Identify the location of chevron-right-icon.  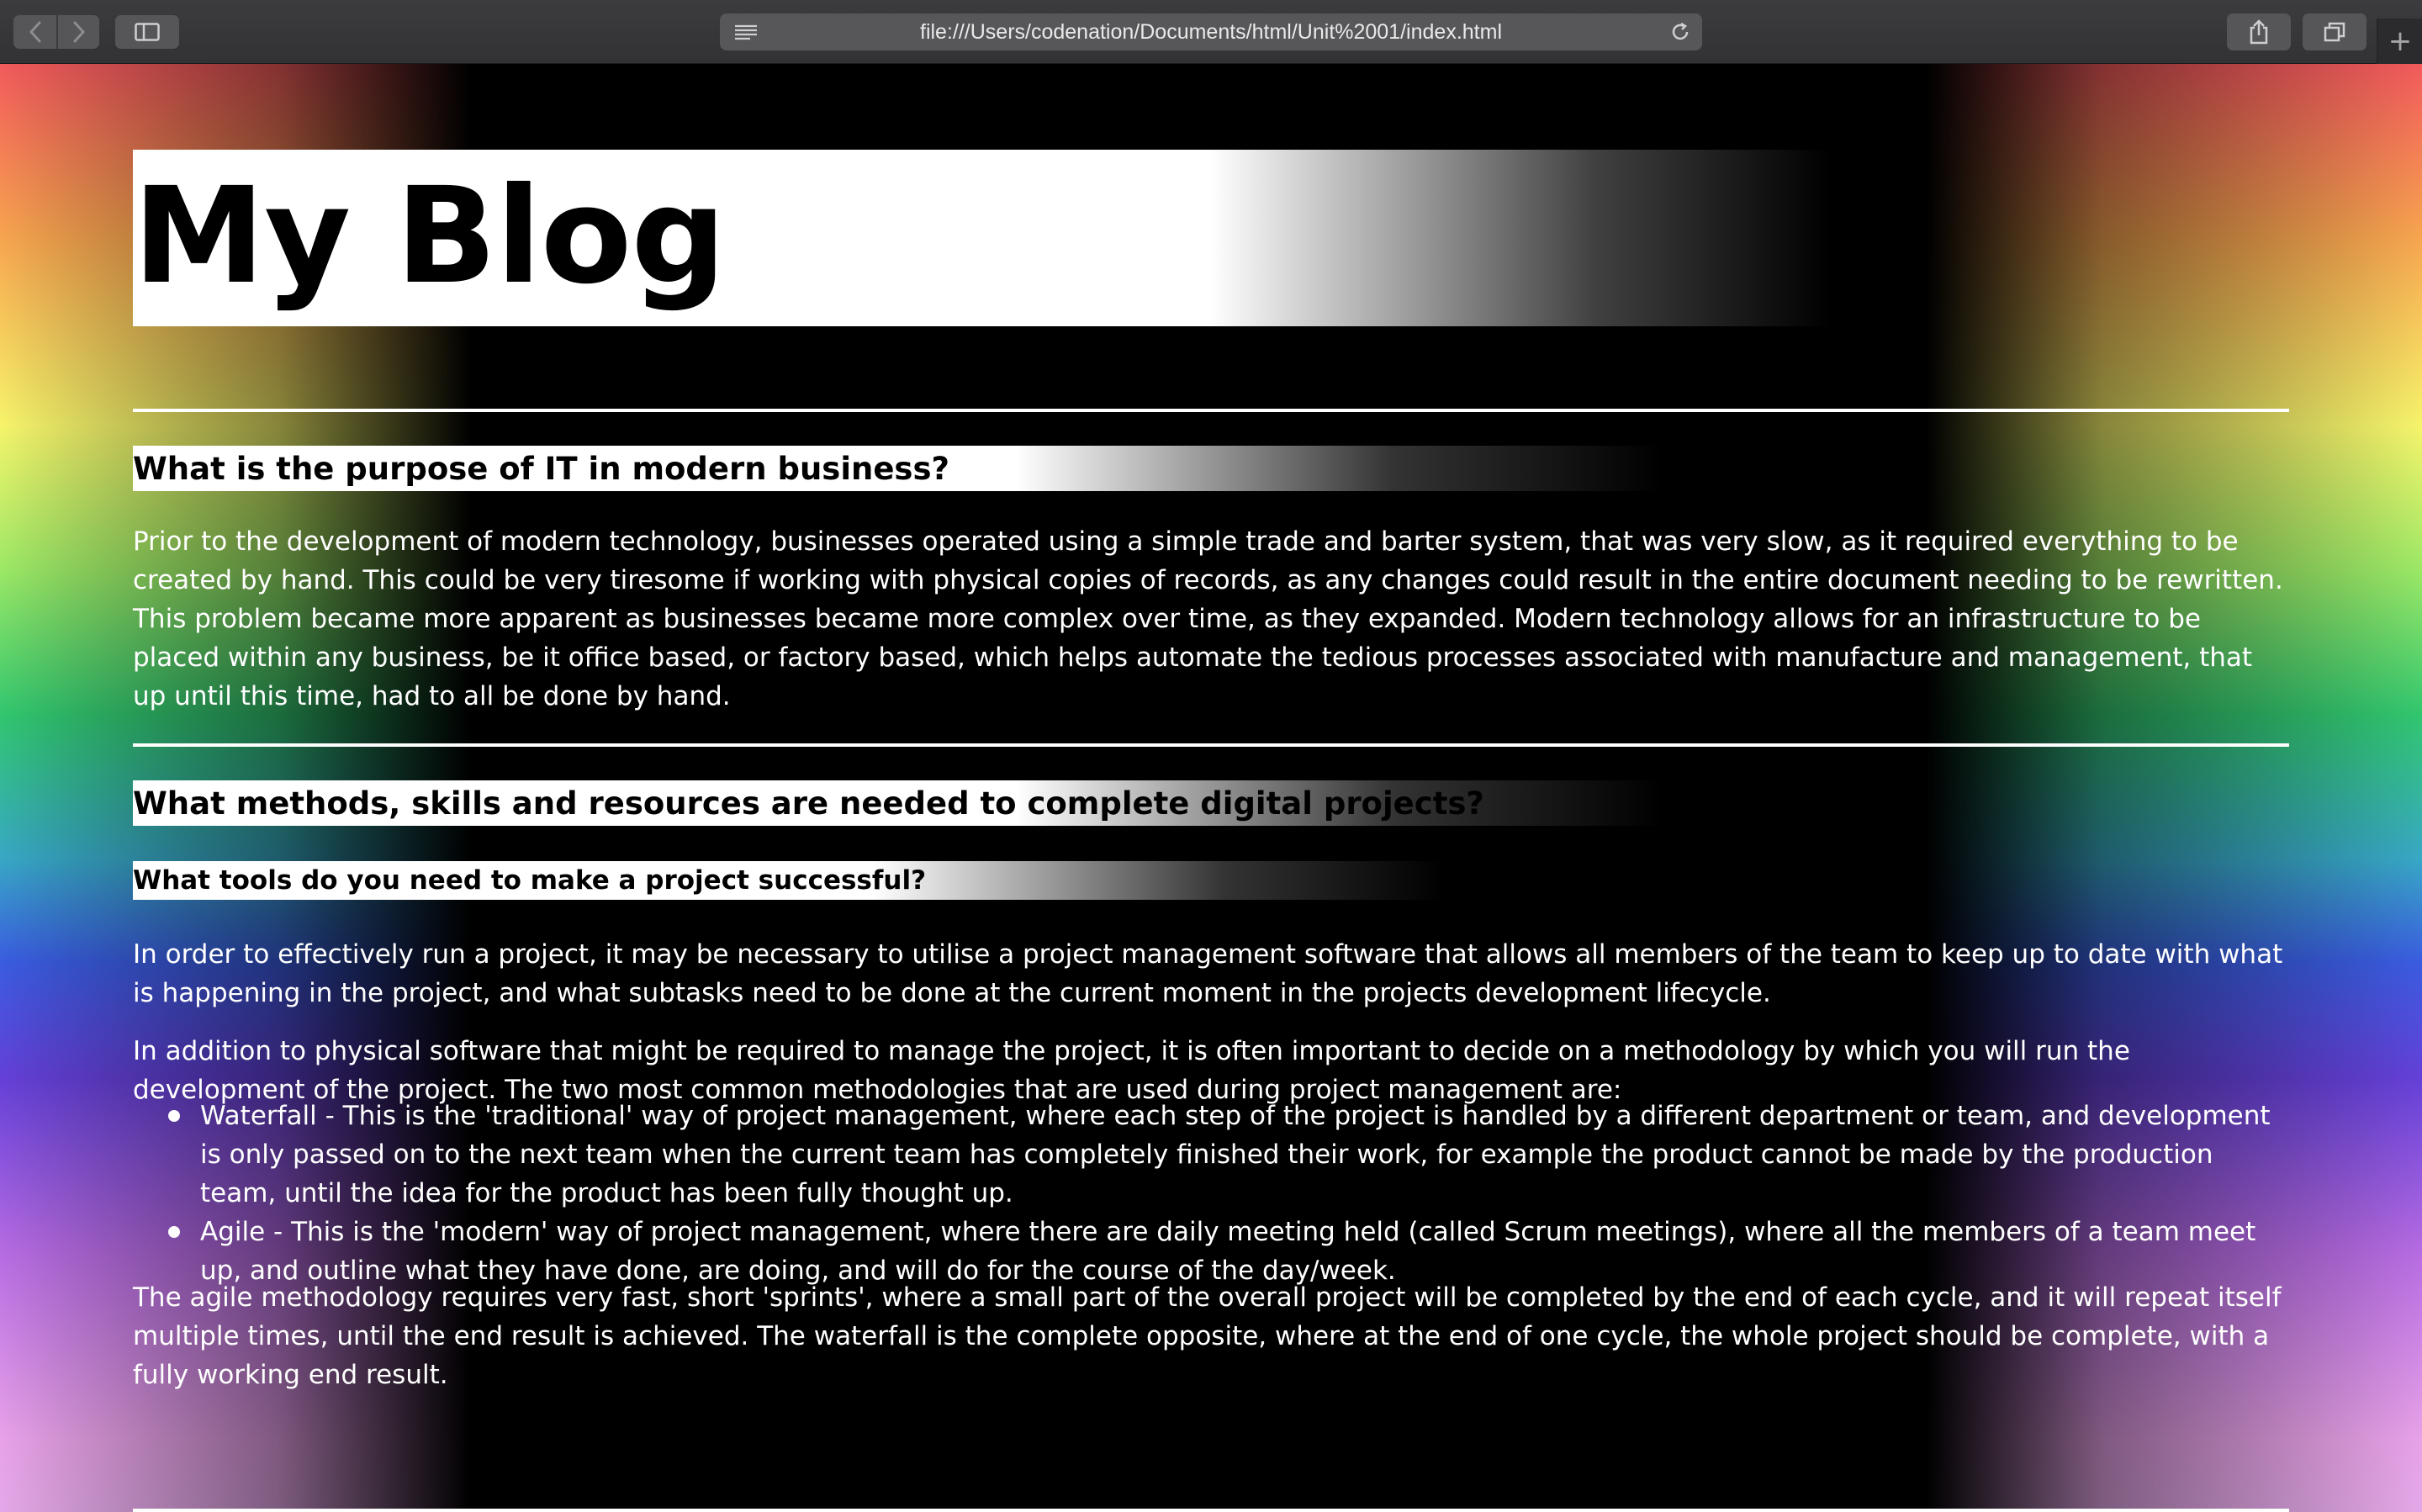
(79, 32).